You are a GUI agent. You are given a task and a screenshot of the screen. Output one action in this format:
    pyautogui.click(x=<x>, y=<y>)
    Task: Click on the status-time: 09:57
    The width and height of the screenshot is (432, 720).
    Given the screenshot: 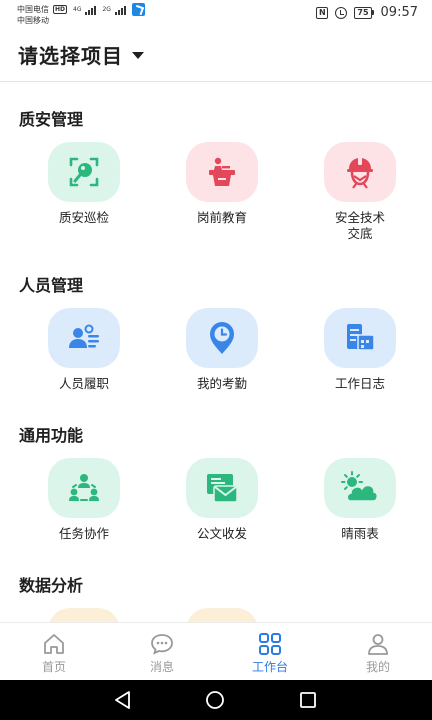 What is the action you would take?
    pyautogui.click(x=399, y=12)
    